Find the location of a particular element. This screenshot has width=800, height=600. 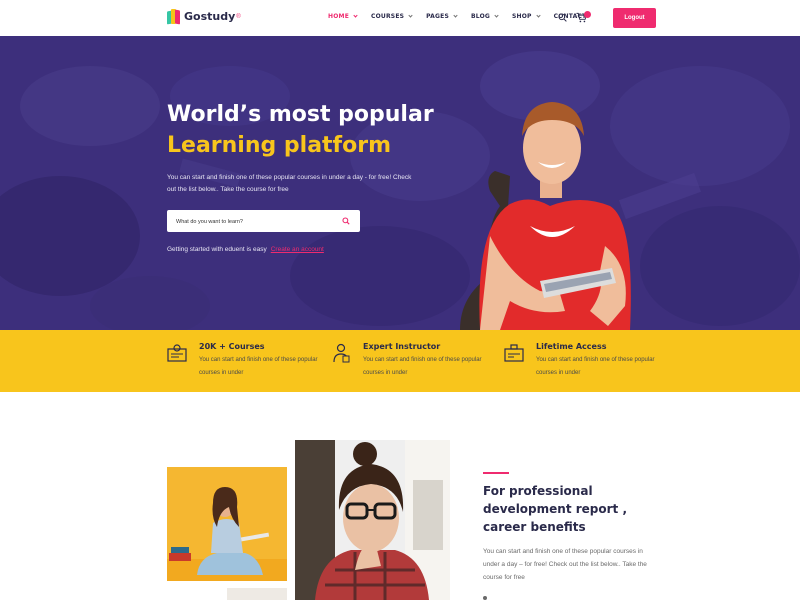

section-divider is located at coordinates (496, 473).